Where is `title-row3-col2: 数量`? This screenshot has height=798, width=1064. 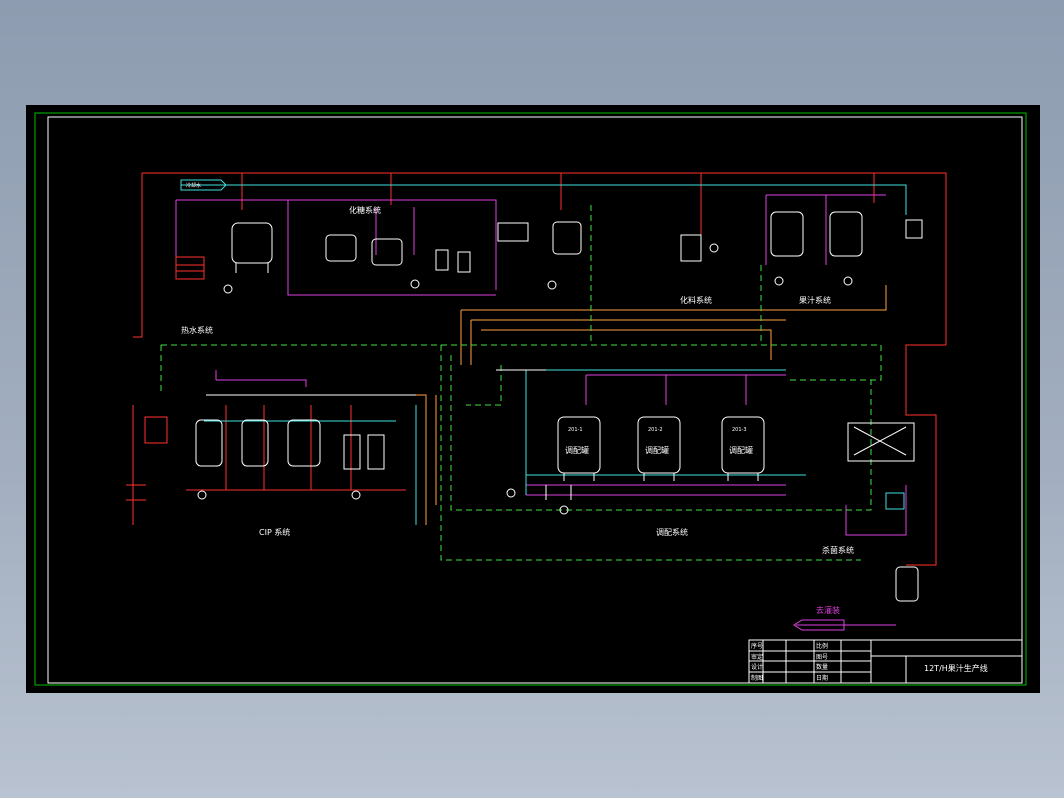
title-row3-col2: 数量 is located at coordinates (822, 667).